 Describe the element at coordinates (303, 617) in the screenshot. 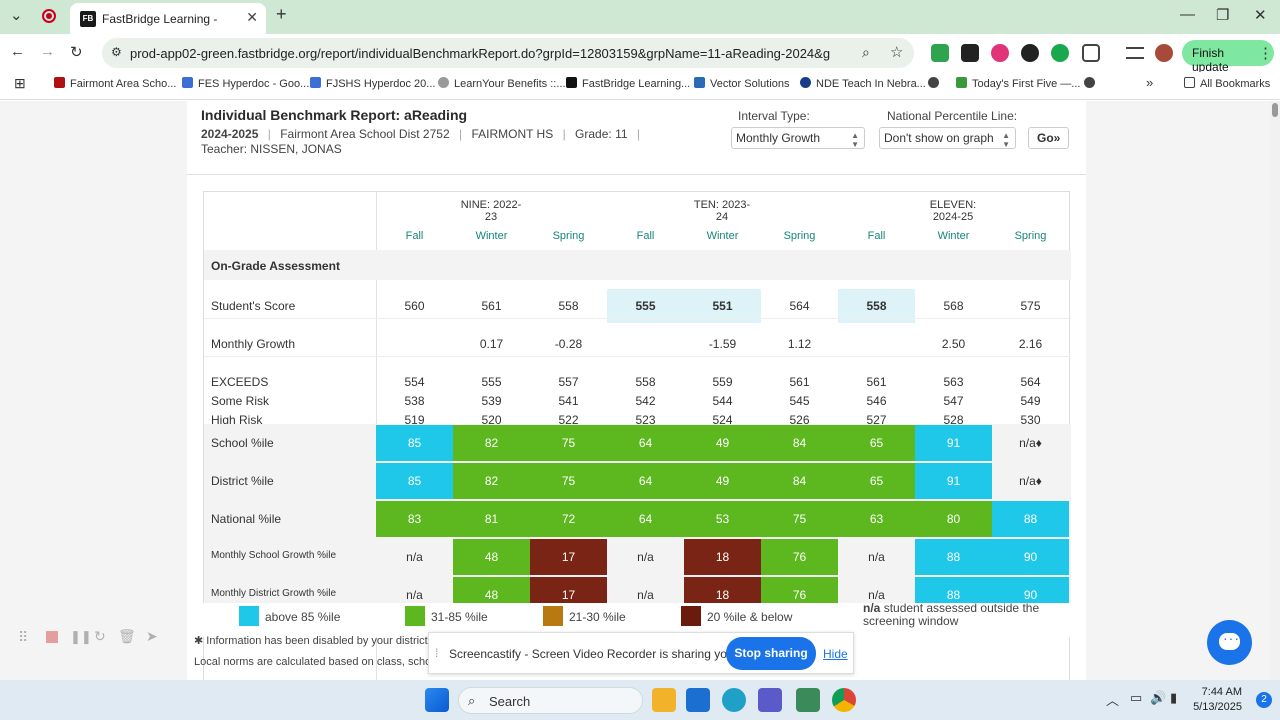

I see `legend-label-above85: above 85 %ile` at that location.